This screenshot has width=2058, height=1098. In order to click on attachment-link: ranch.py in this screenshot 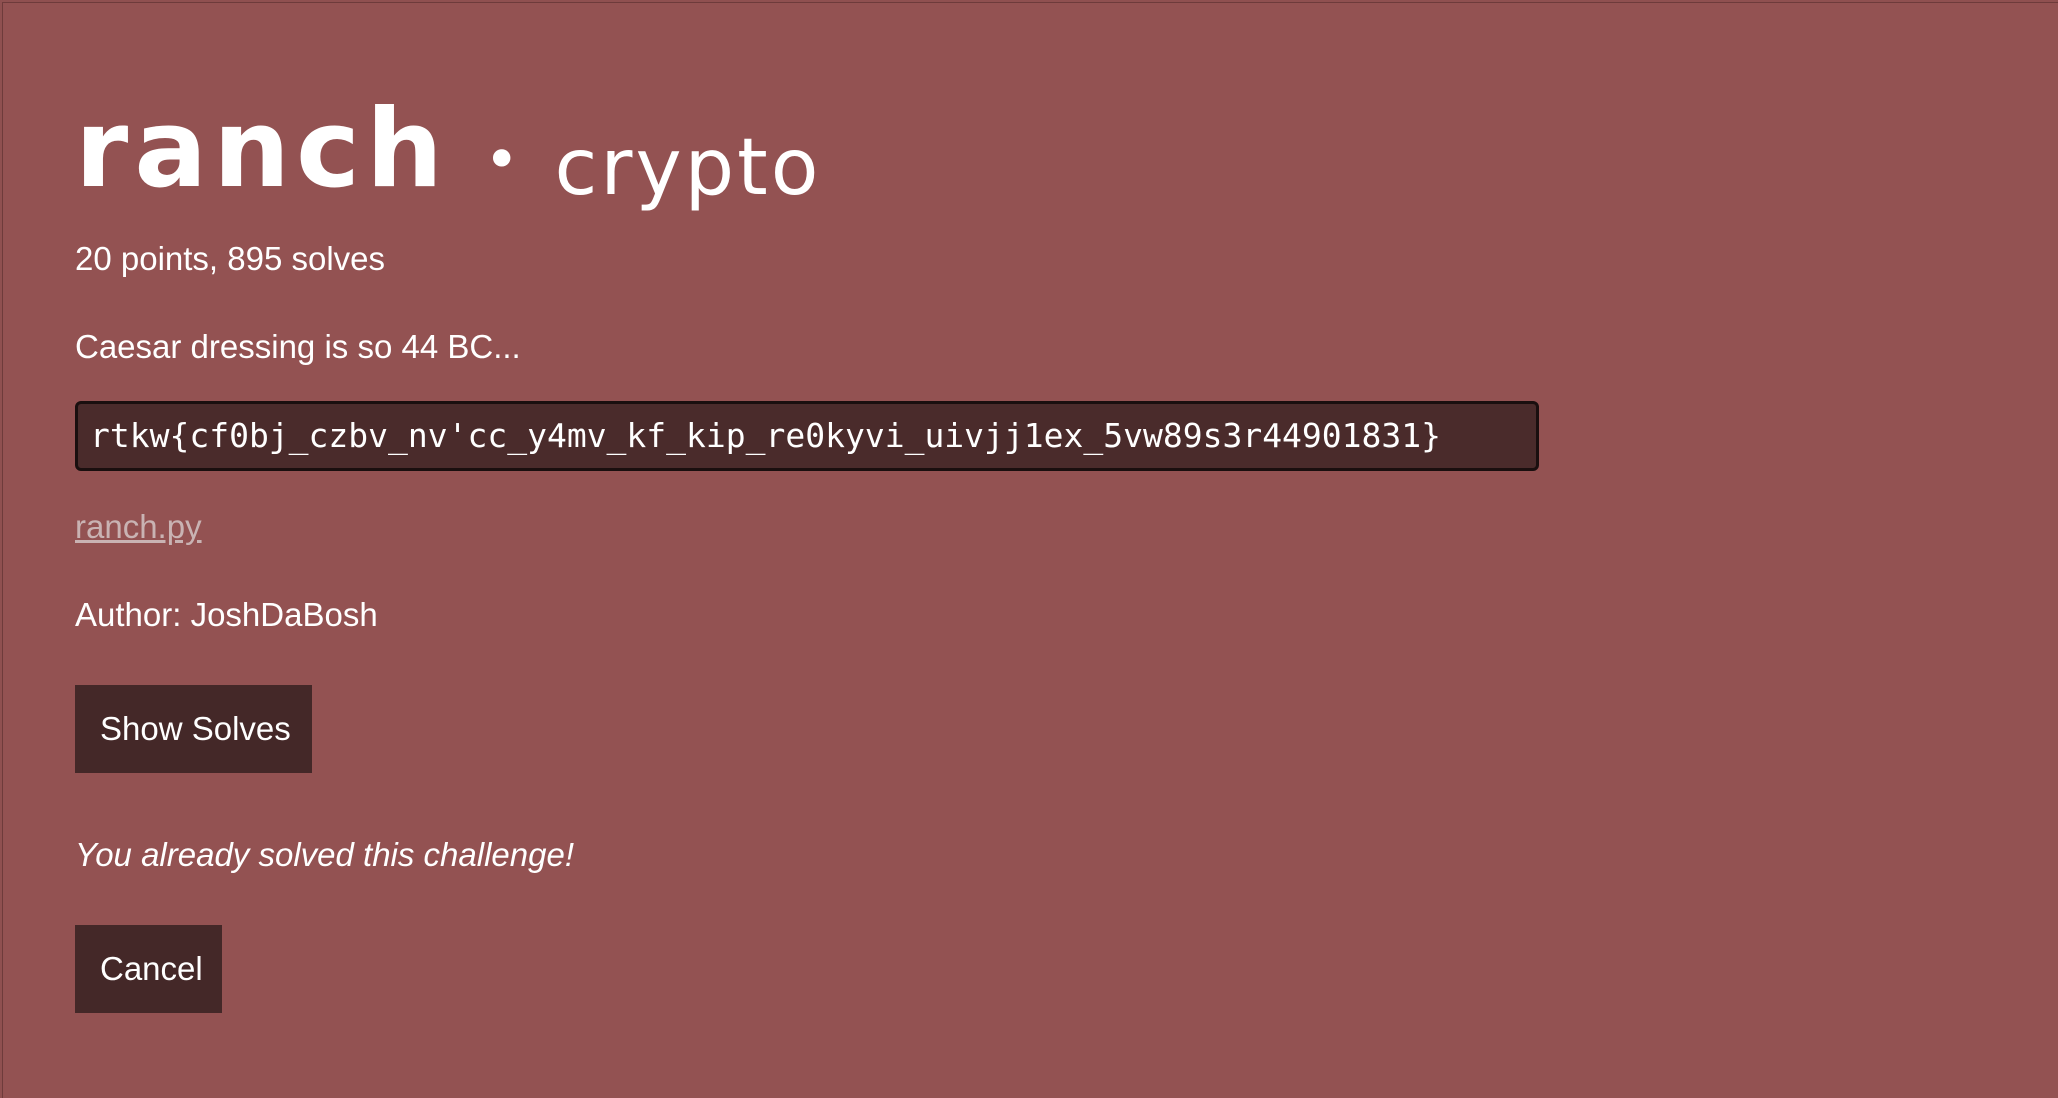, I will do `click(138, 527)`.